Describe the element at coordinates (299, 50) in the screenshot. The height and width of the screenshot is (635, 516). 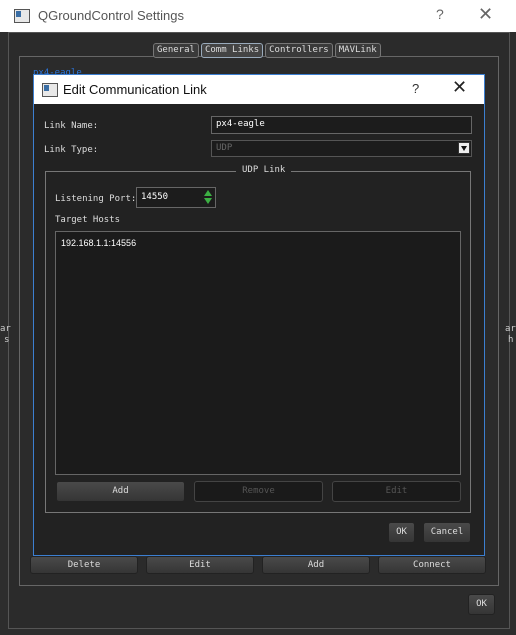
I see `tab-controllers: Controllers` at that location.